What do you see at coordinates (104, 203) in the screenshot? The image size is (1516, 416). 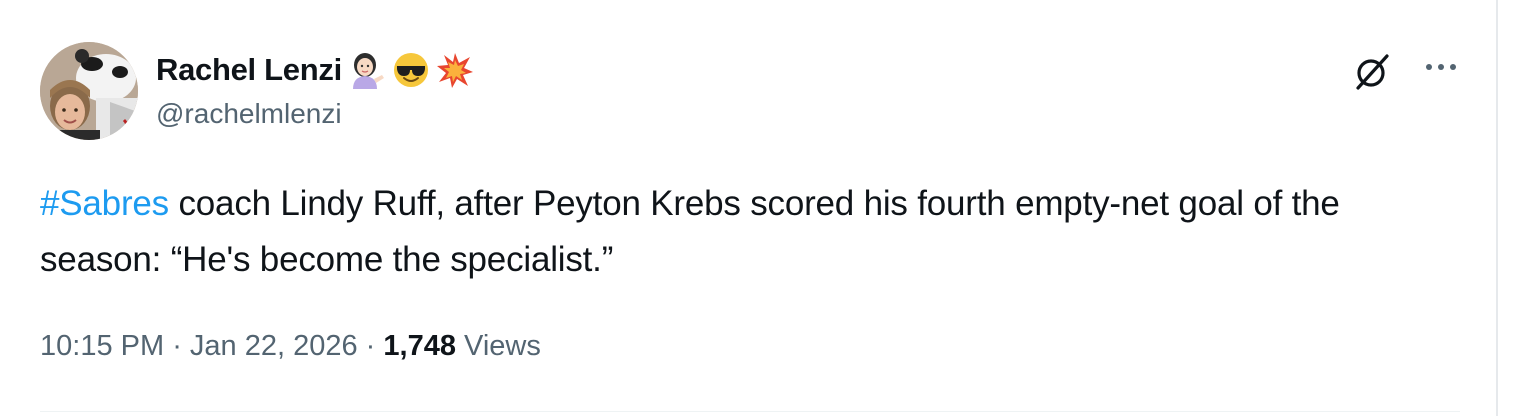 I see `hashtag-link: #Sabres` at bounding box center [104, 203].